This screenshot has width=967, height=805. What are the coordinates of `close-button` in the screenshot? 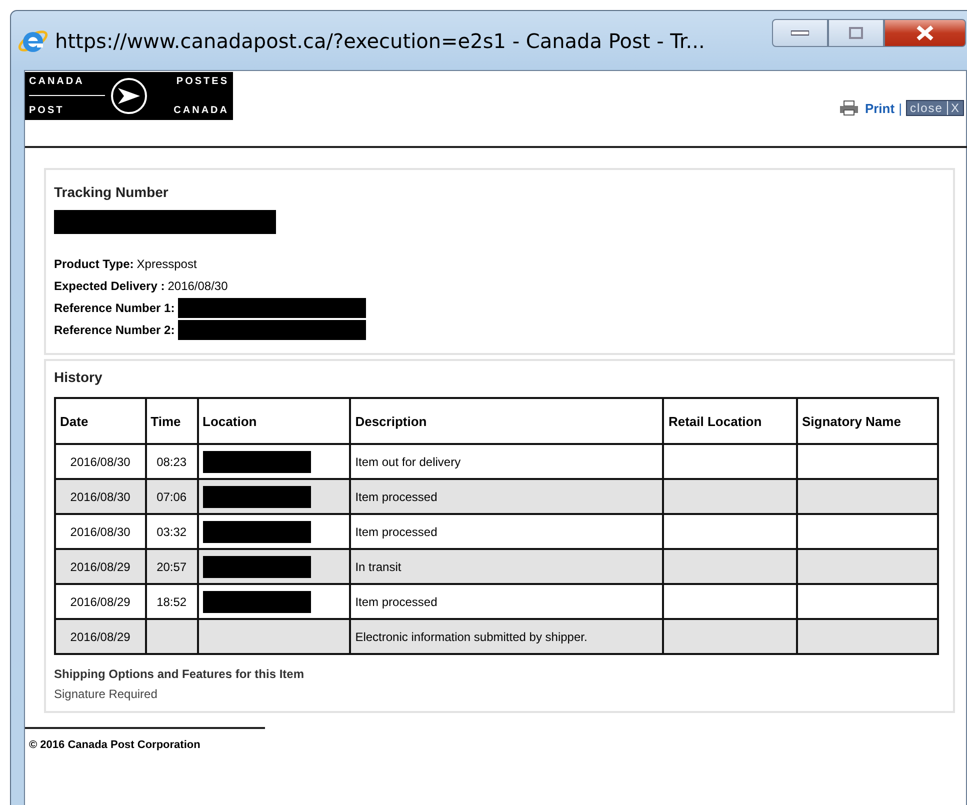 It's located at (925, 33).